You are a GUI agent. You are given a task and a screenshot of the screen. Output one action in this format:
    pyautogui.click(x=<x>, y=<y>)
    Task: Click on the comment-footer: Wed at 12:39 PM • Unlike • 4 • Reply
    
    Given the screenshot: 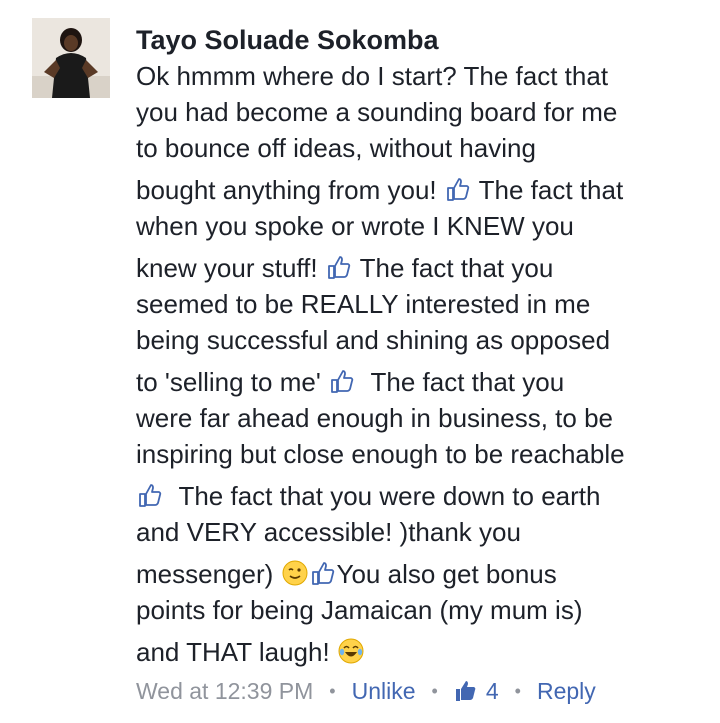 What is the action you would take?
    pyautogui.click(x=366, y=691)
    